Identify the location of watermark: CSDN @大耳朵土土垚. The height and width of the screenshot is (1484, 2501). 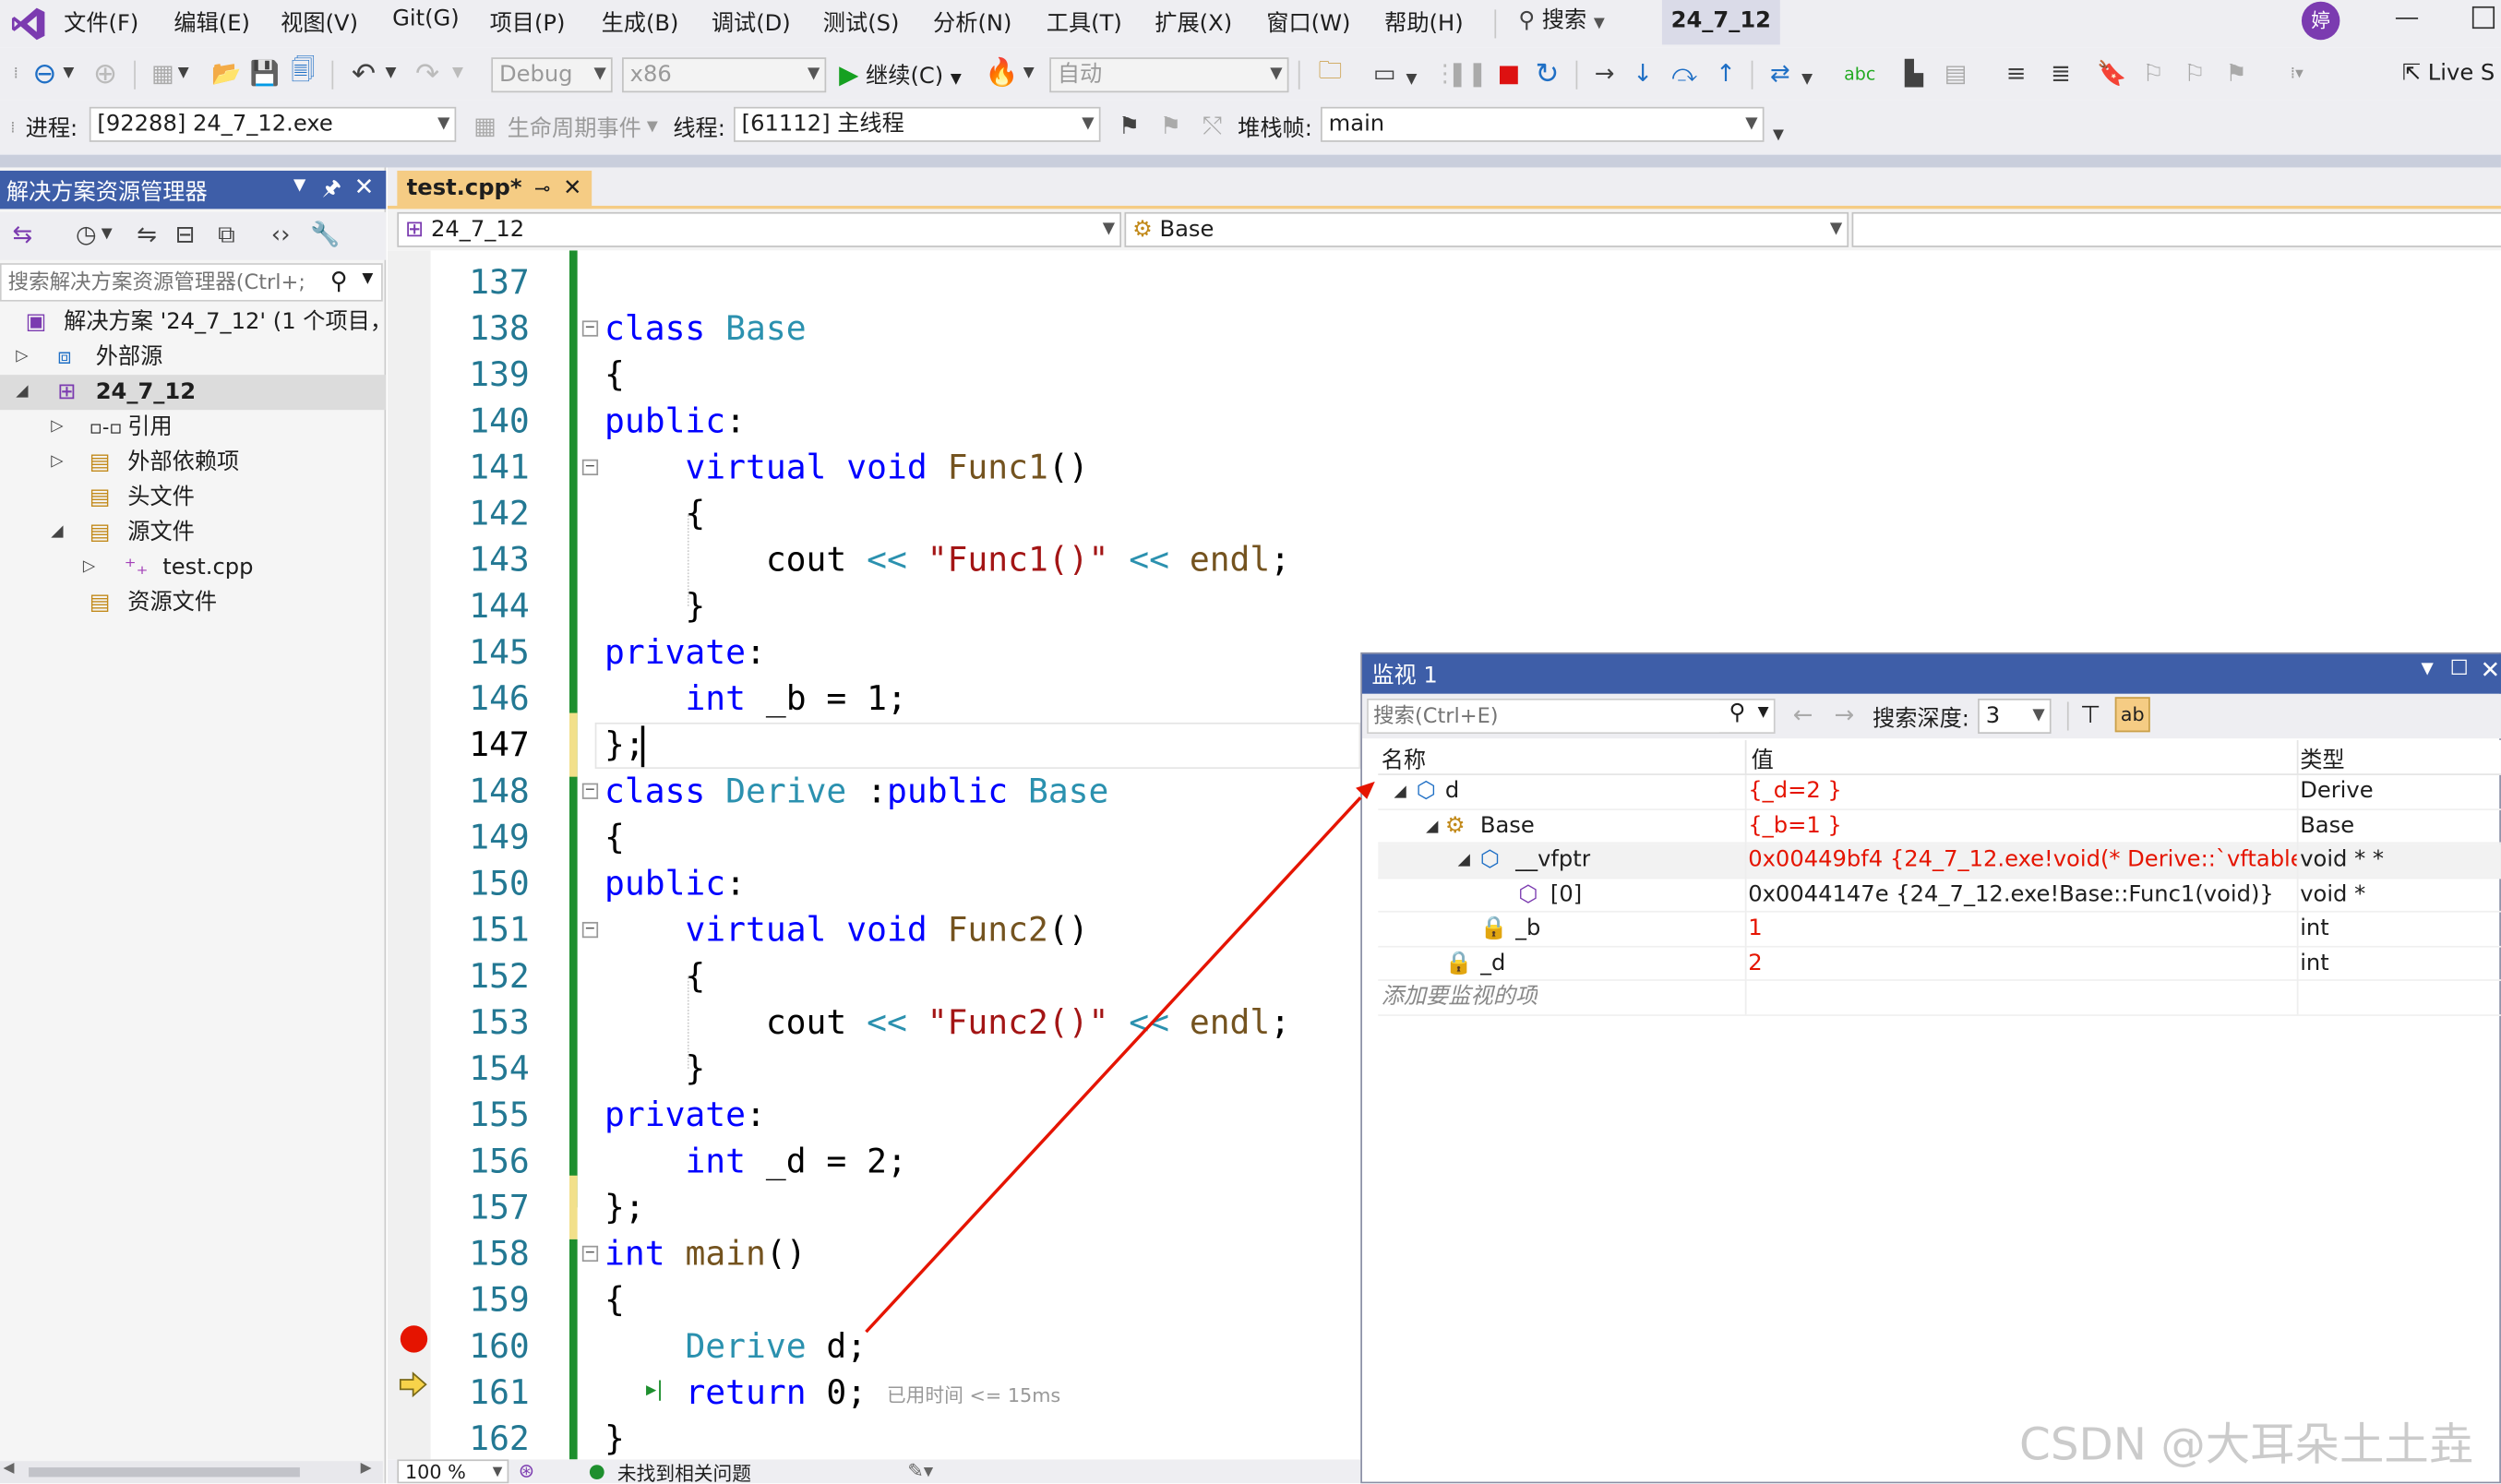
(2246, 1444).